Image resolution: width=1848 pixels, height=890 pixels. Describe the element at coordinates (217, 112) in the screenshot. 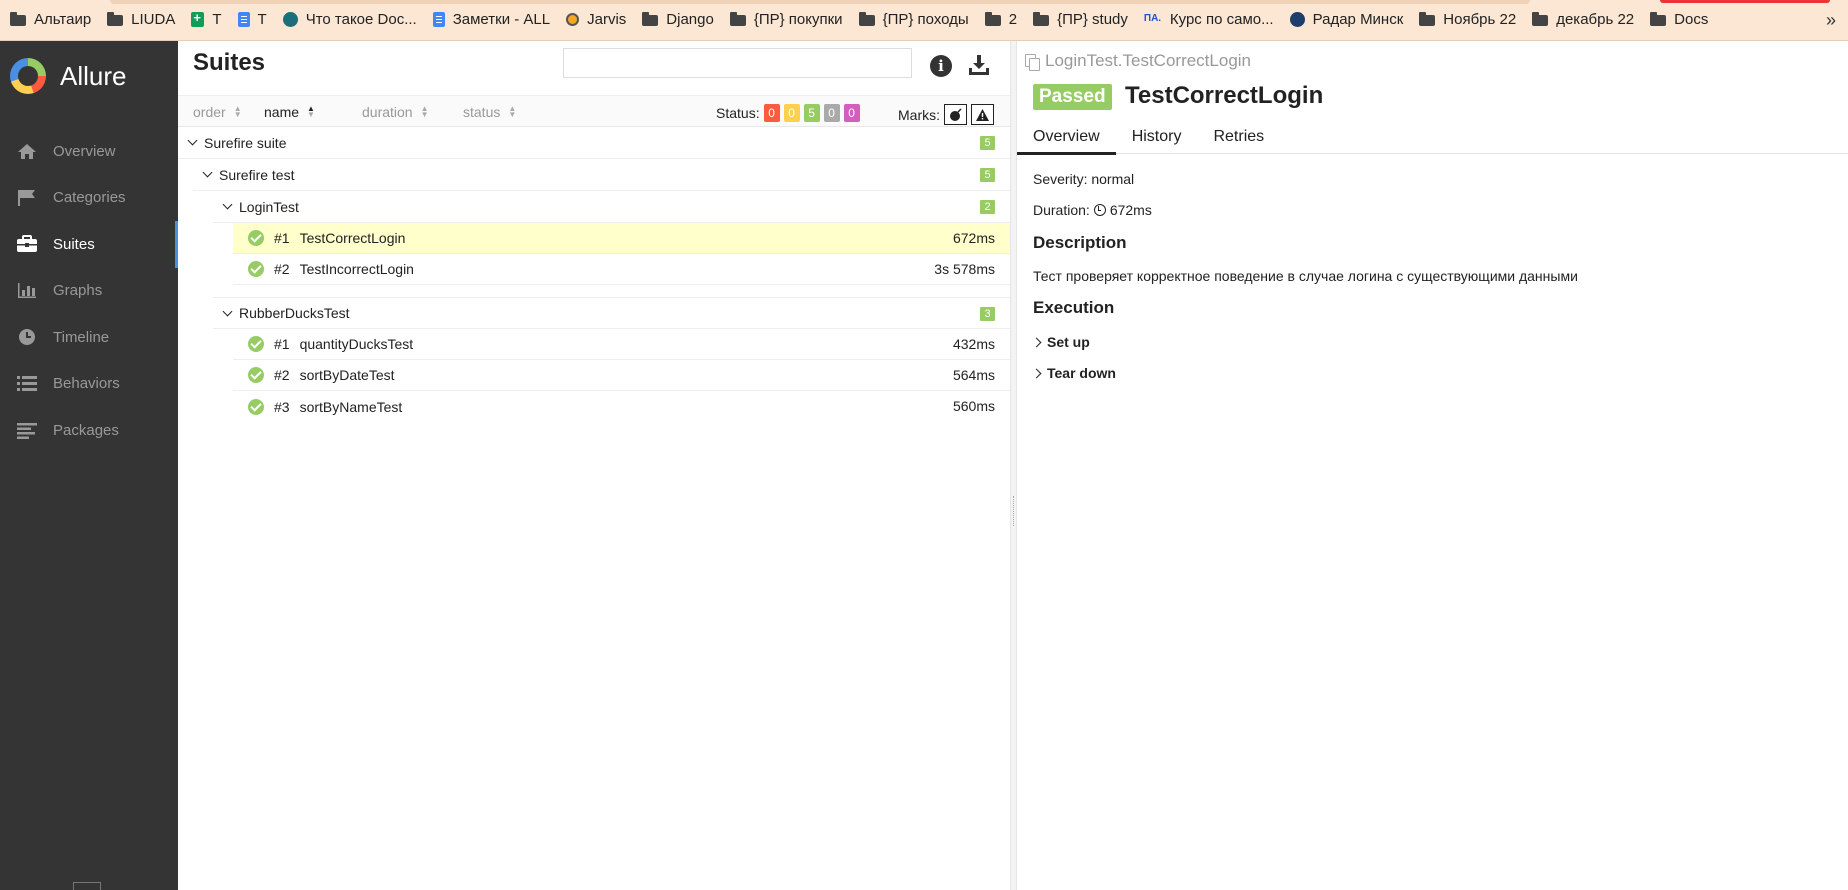

I see `sort-by-order: order ▲ ▼` at that location.